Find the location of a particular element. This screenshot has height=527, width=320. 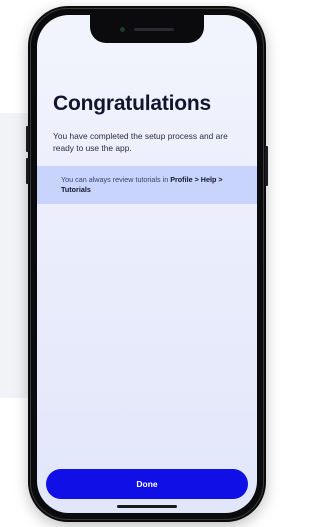

notch is located at coordinates (147, 29).